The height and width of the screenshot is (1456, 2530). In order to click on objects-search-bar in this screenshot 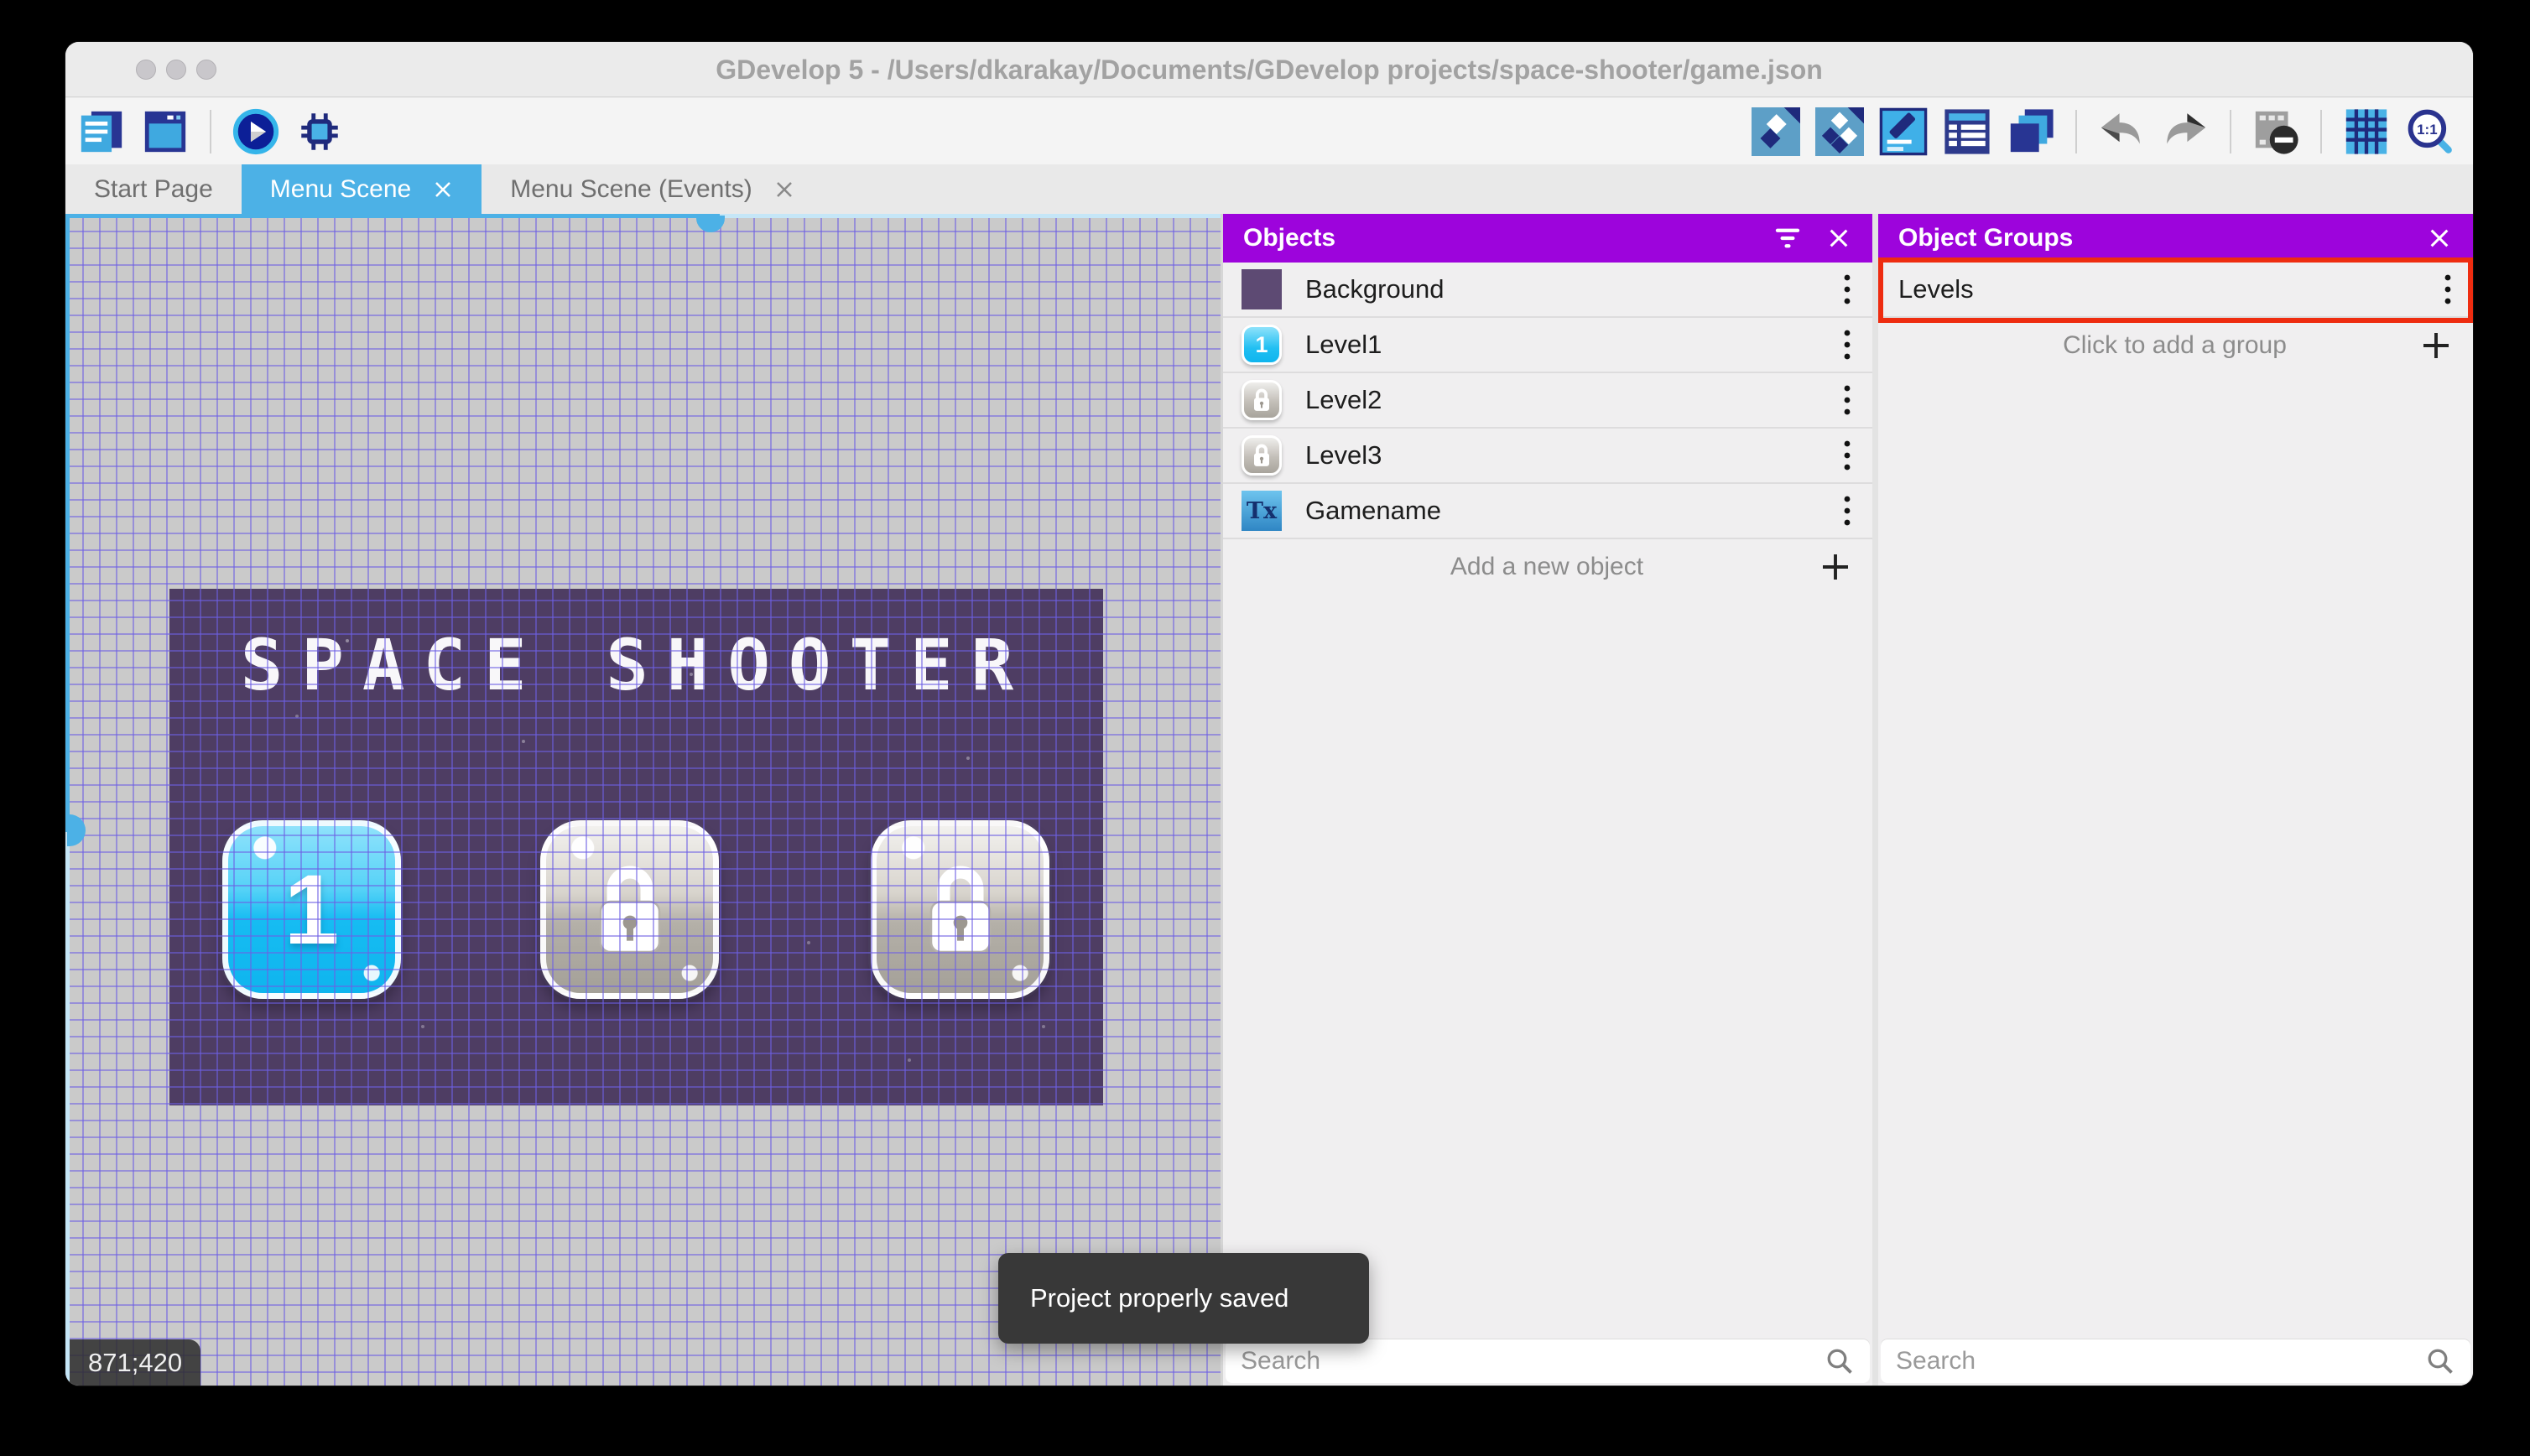, I will do `click(1548, 1361)`.